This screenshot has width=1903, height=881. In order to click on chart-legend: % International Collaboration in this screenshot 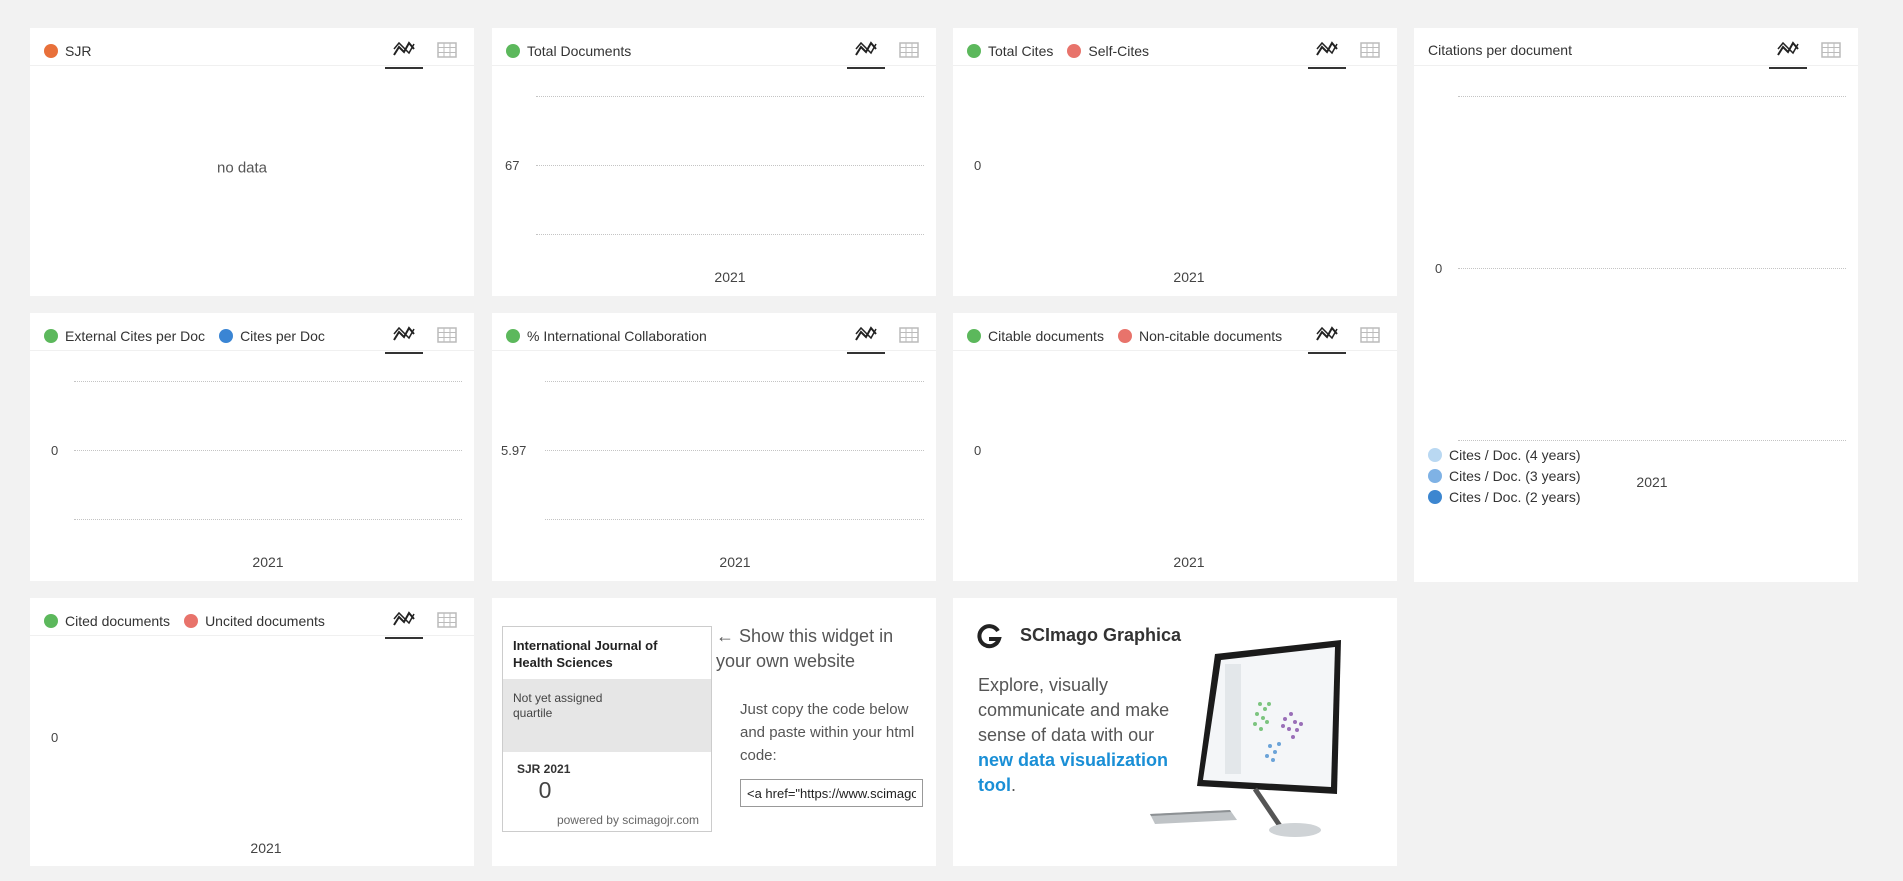, I will do `click(613, 336)`.